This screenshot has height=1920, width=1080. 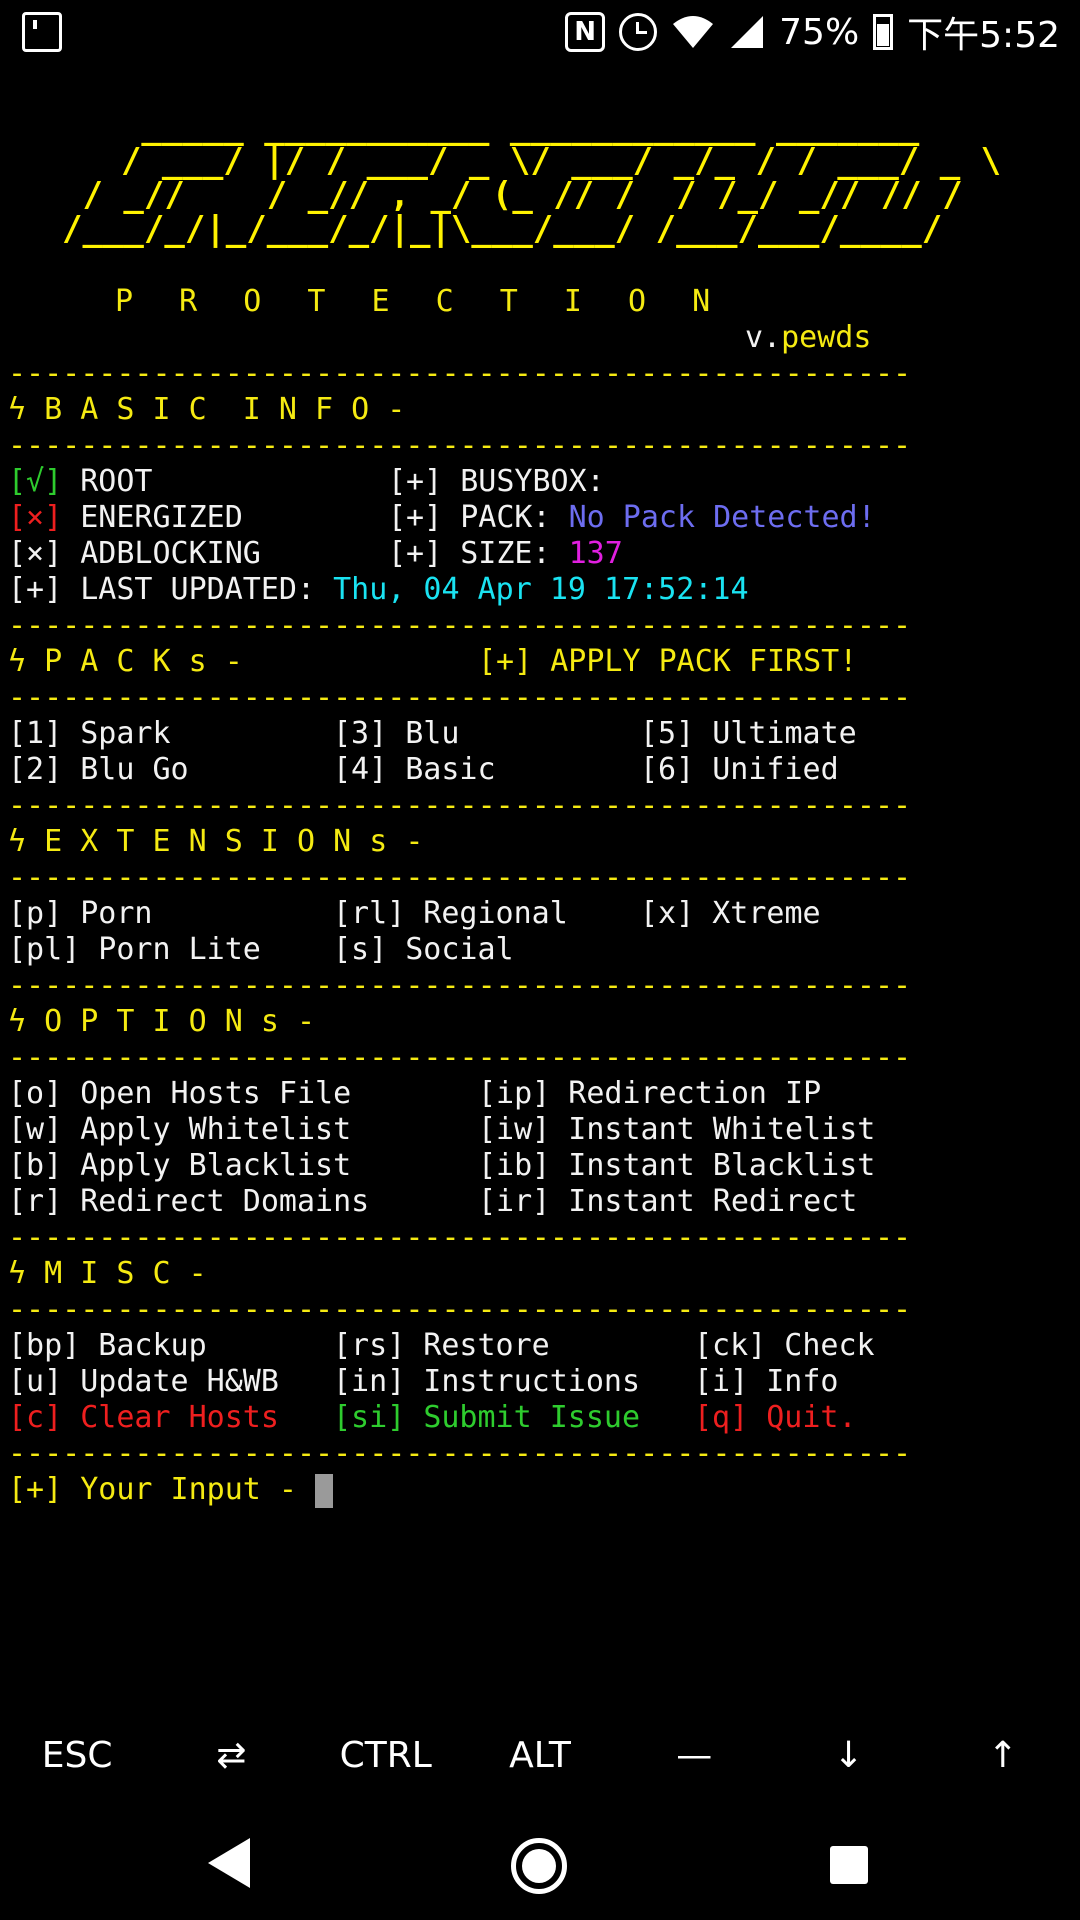 I want to click on pack-option-blu: [3] Blu, so click(x=396, y=734).